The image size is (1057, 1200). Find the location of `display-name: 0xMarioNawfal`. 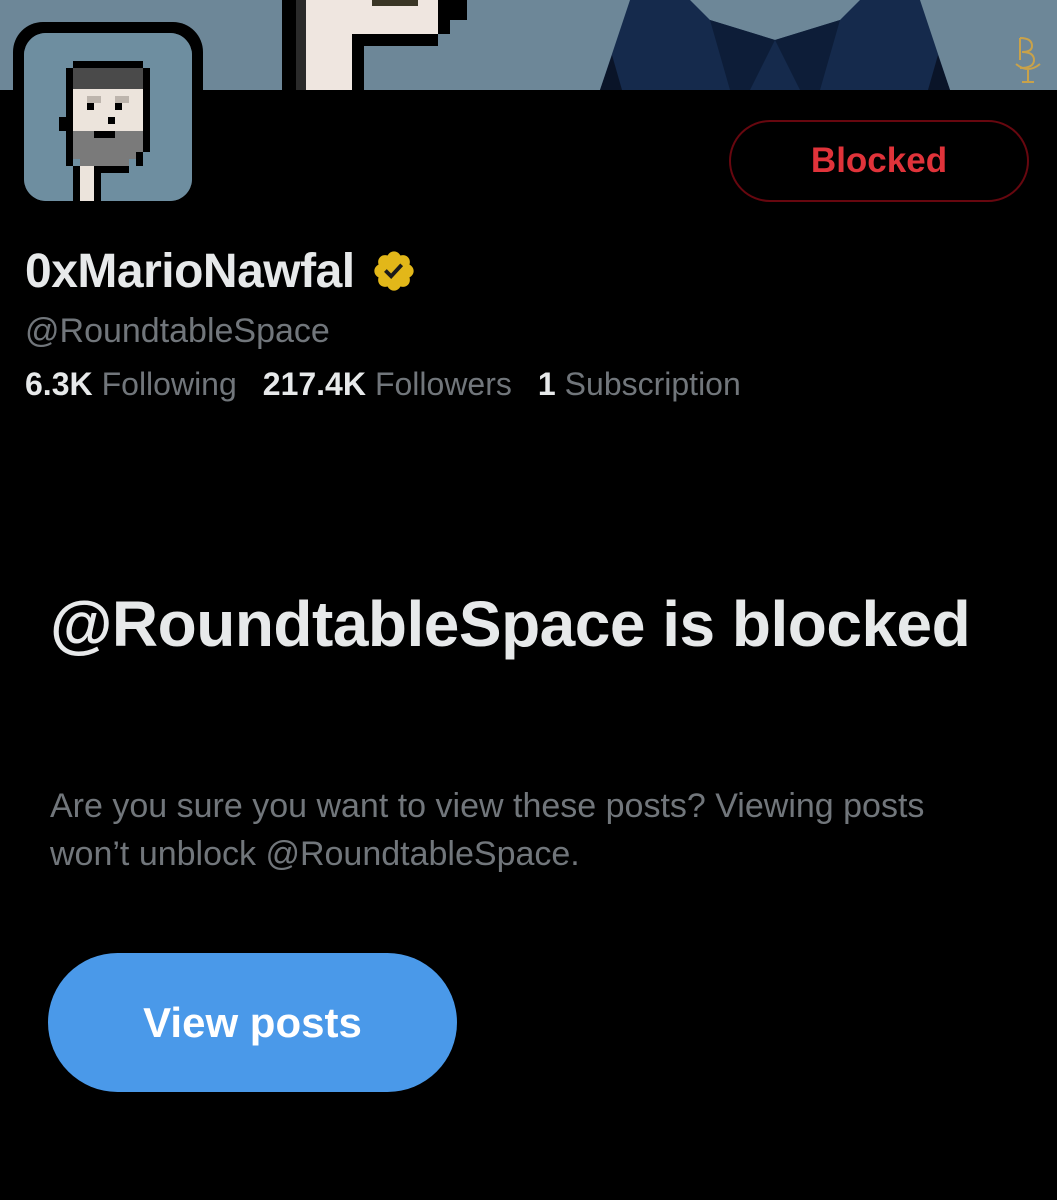

display-name: 0xMarioNawfal is located at coordinates (190, 271).